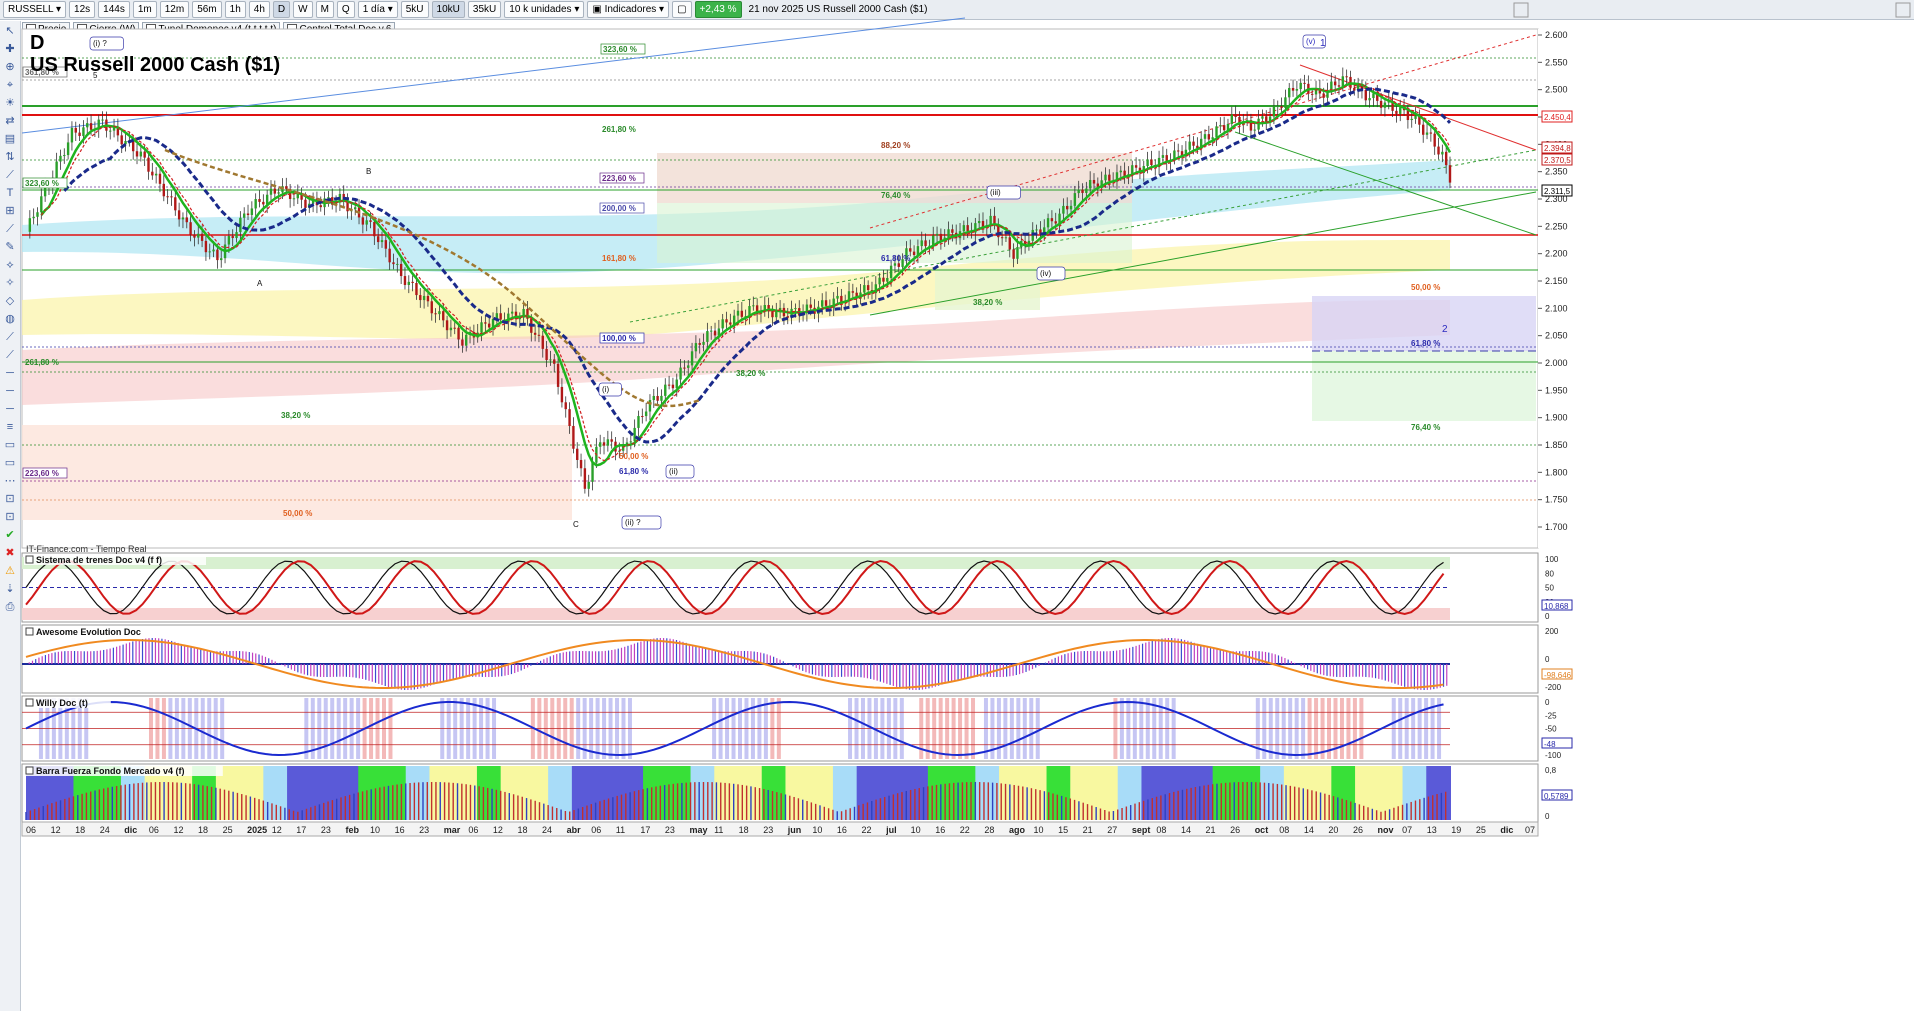 Image resolution: width=1914 pixels, height=1031 pixels. I want to click on panel-axis-label: 0, so click(1547, 816).